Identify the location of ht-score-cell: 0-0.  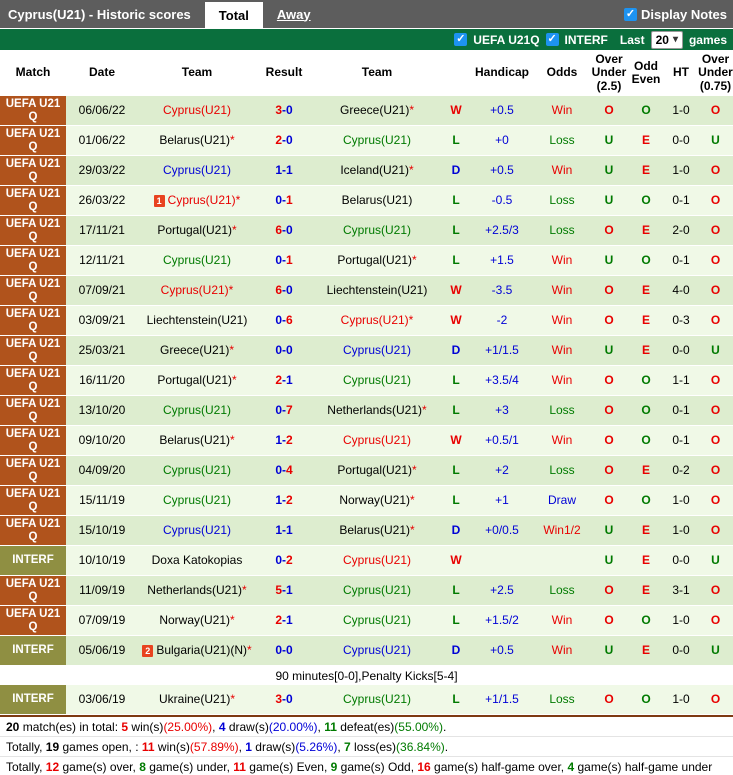
(681, 649).